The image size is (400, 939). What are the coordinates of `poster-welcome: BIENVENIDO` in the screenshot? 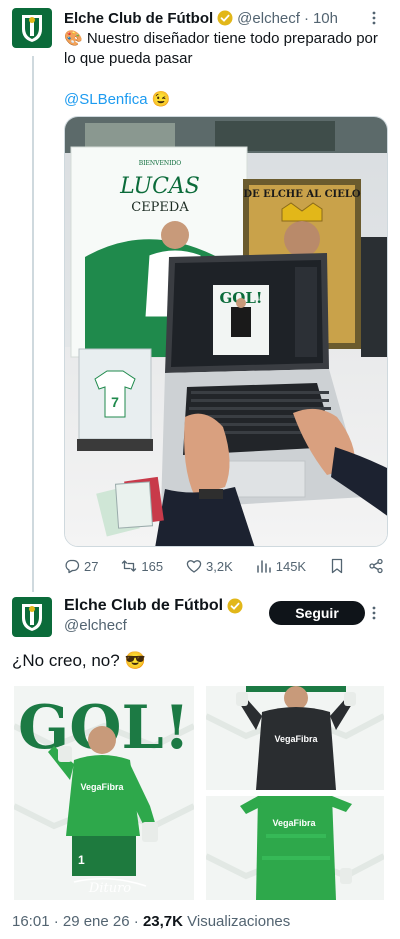 It's located at (160, 163).